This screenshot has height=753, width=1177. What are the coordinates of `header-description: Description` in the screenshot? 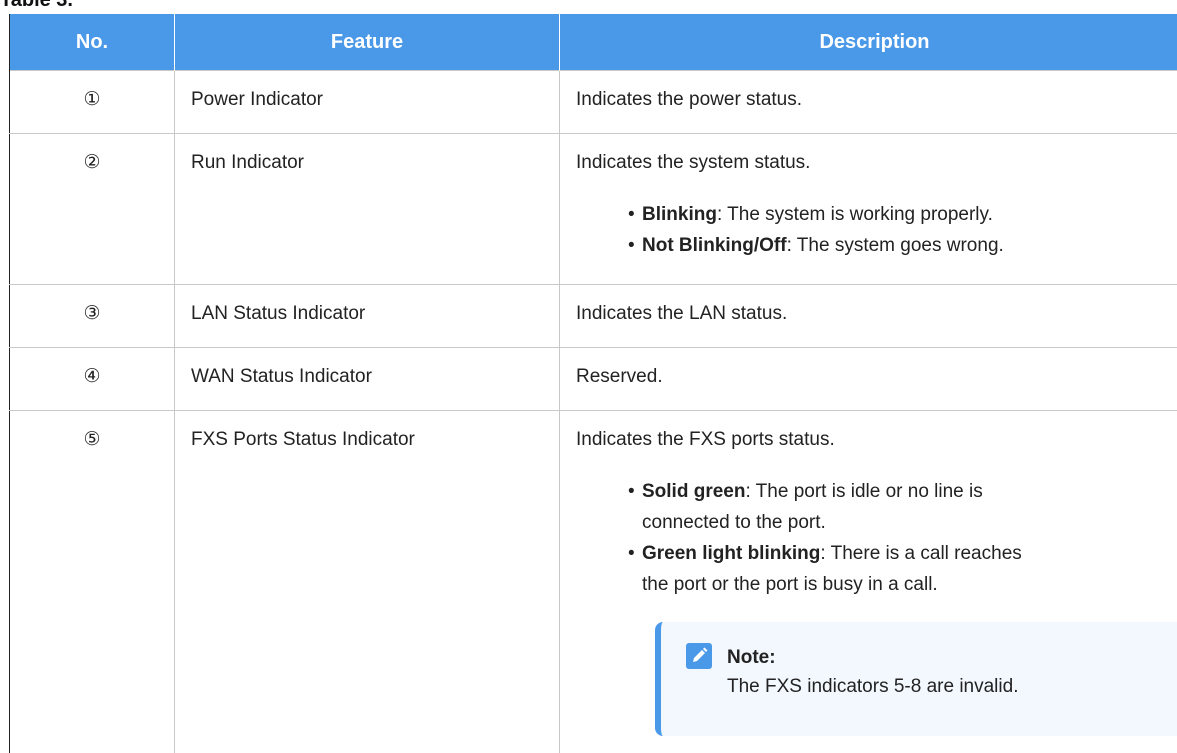 It's located at (868, 42).